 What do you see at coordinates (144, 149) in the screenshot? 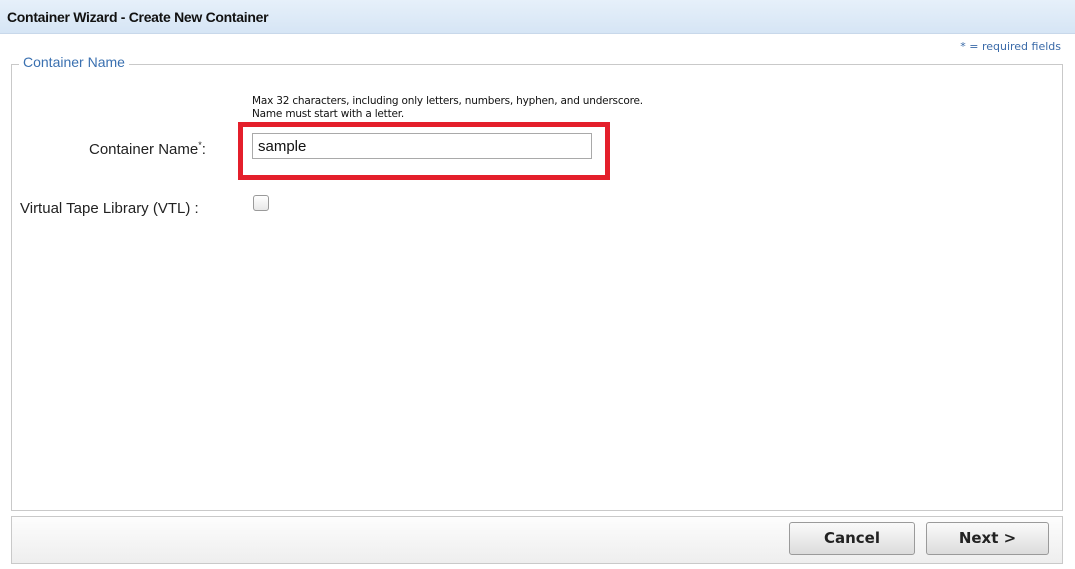
I see `container-name-label-text: Container Name` at bounding box center [144, 149].